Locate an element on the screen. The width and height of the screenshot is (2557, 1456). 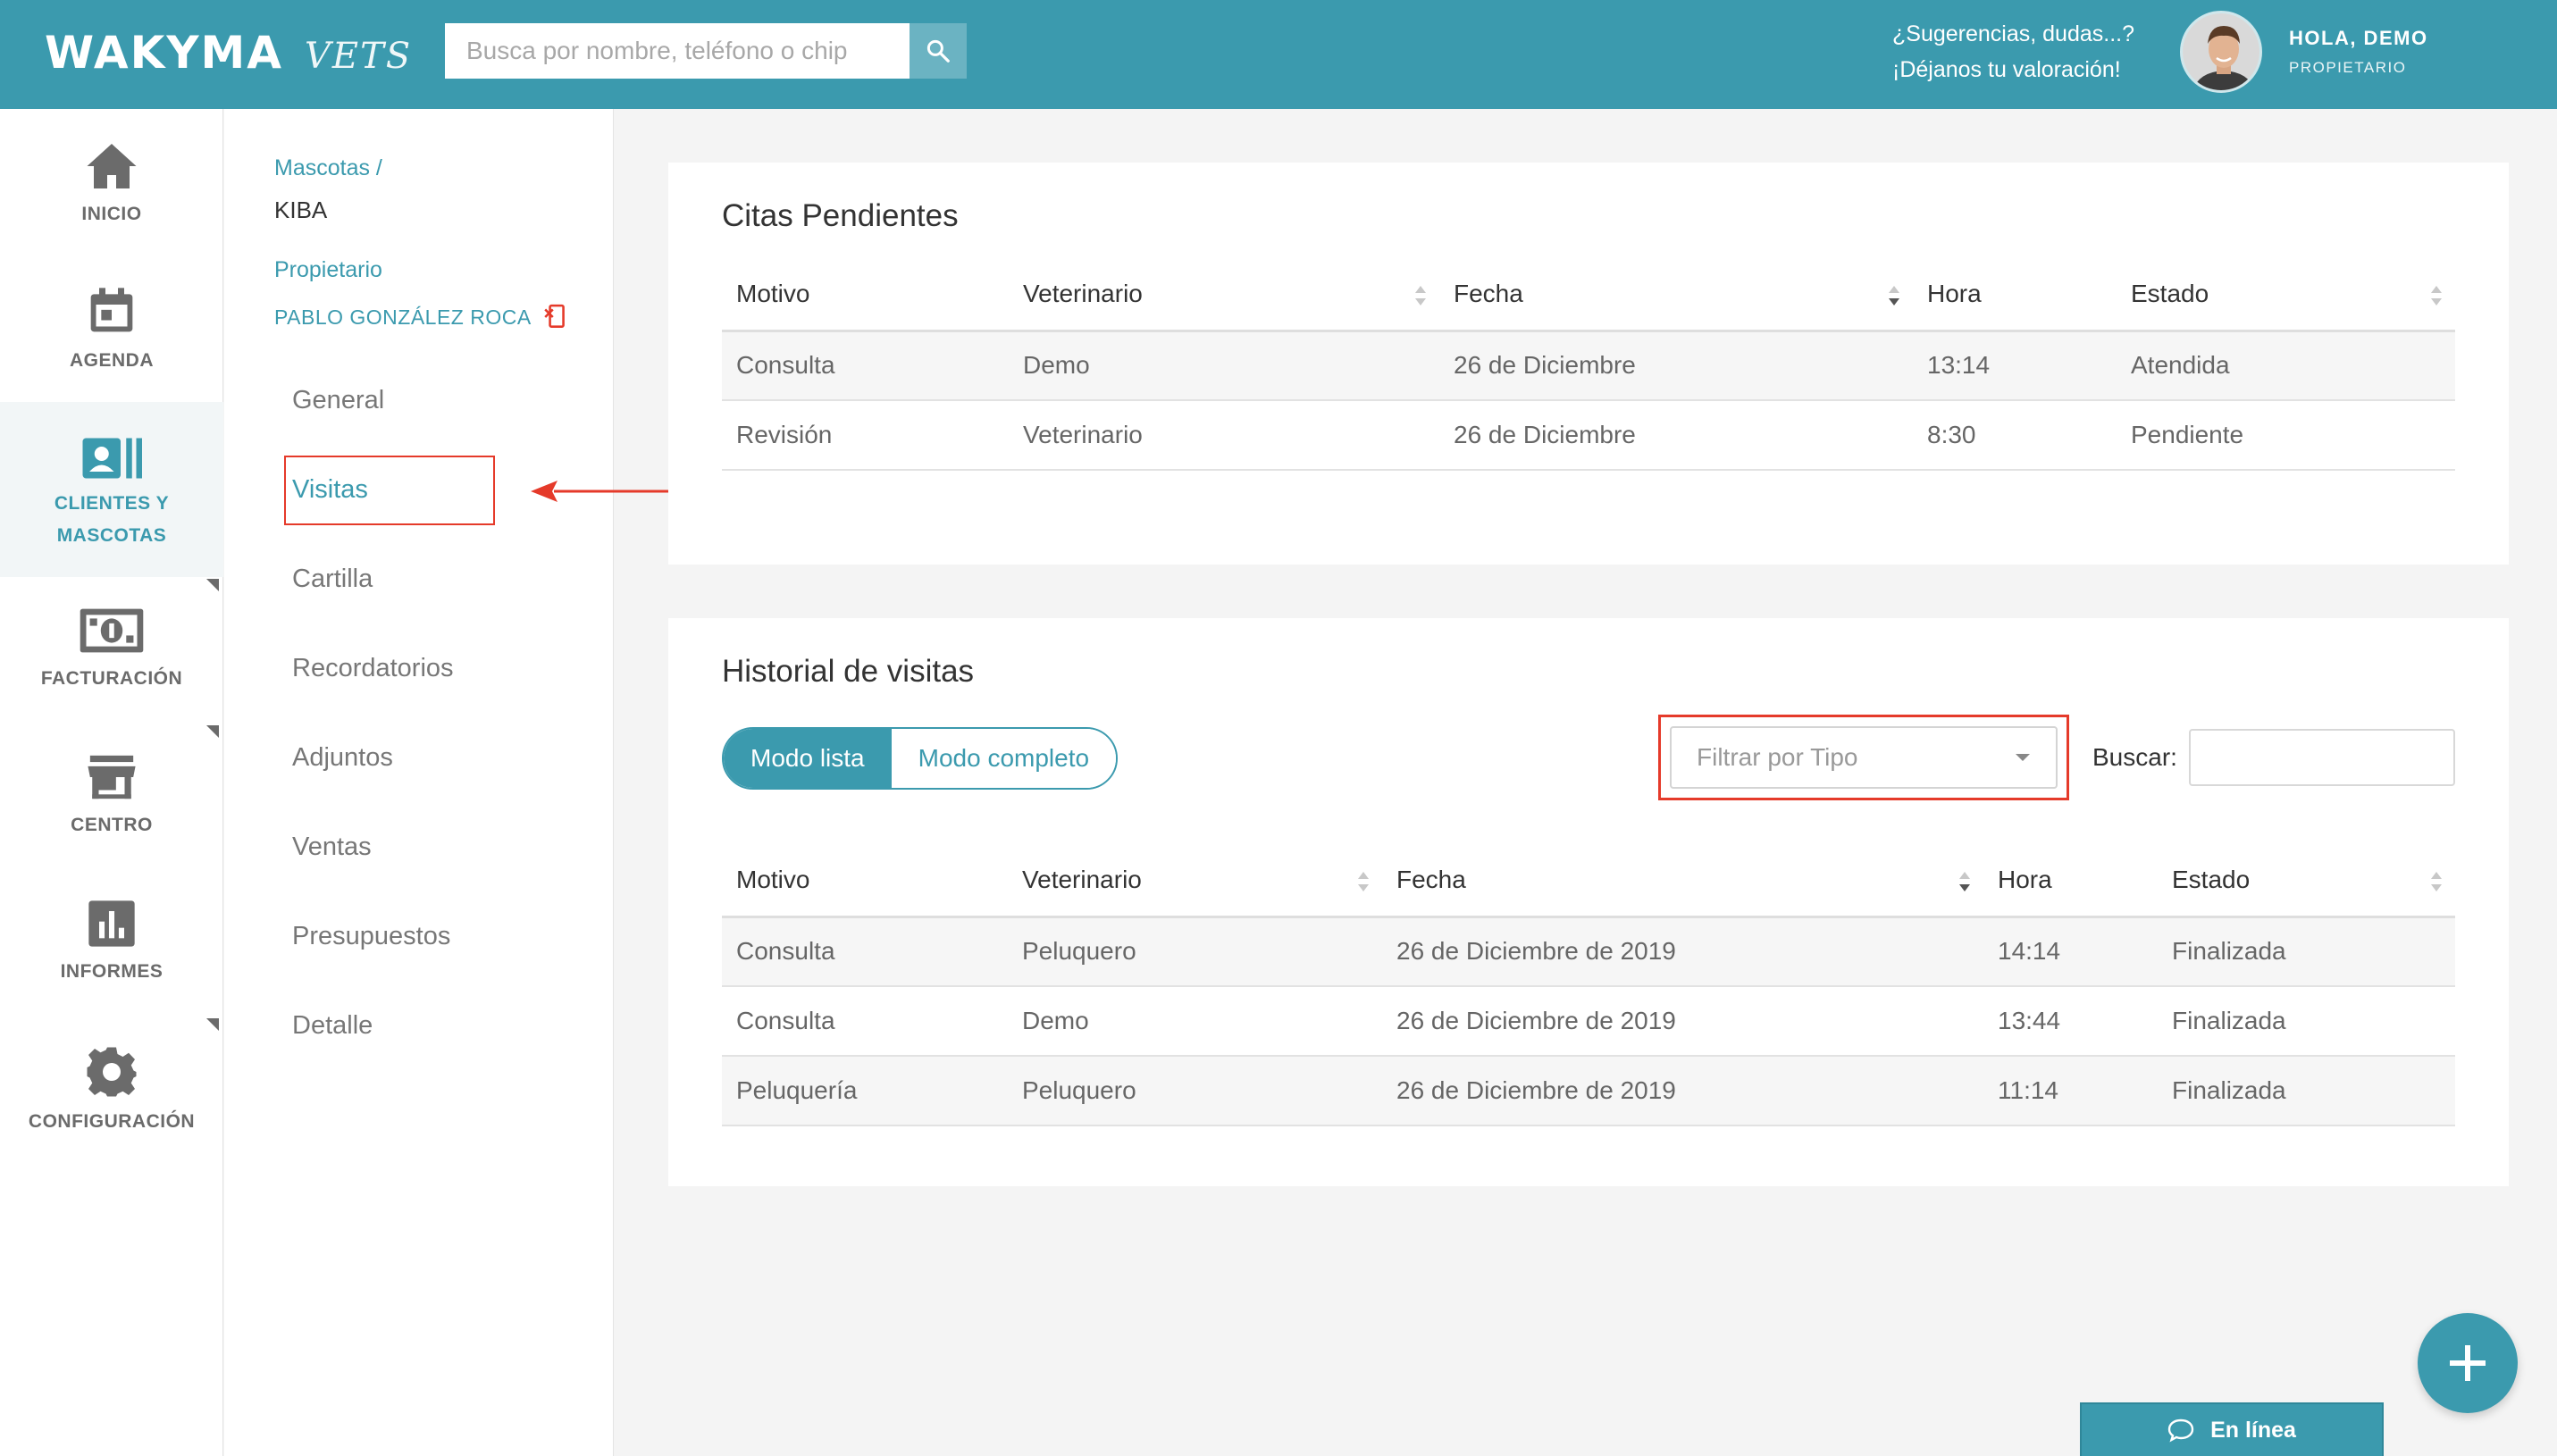
nav-label-clientes: CLIENTES Y is located at coordinates (112, 503).